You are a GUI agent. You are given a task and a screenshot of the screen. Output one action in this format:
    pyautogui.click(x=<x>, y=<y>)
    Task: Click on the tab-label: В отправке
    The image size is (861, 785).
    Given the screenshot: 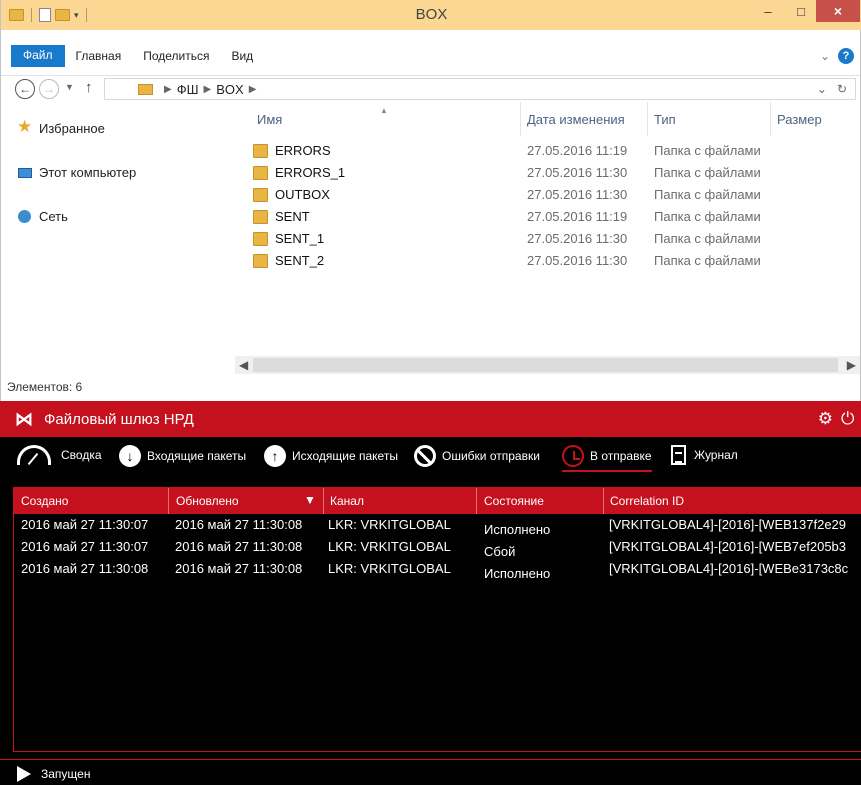 What is the action you would take?
    pyautogui.click(x=621, y=456)
    